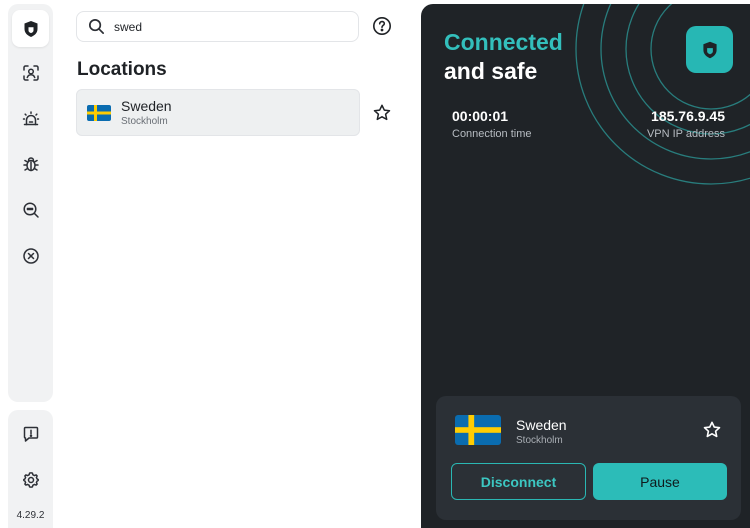 The width and height of the screenshot is (750, 528). I want to click on favorite-button, so click(382, 113).